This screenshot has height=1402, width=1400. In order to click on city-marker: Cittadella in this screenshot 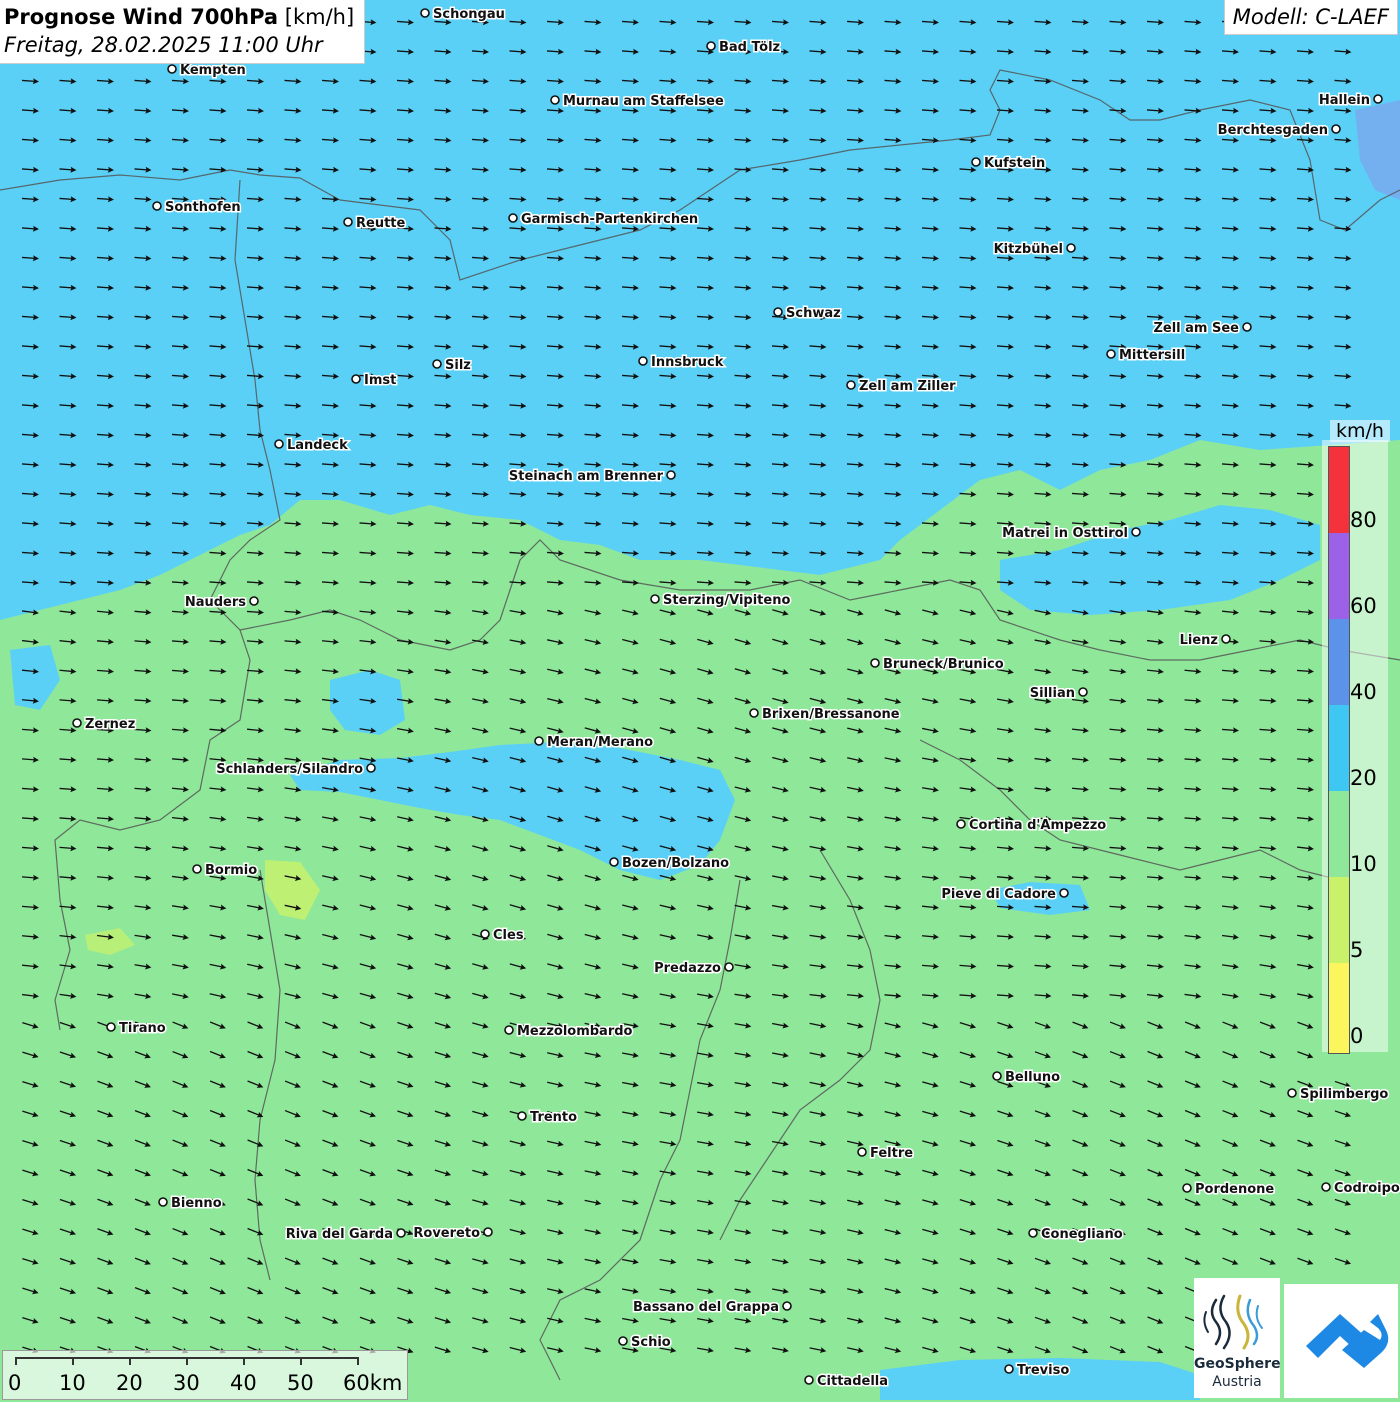, I will do `click(847, 1382)`.